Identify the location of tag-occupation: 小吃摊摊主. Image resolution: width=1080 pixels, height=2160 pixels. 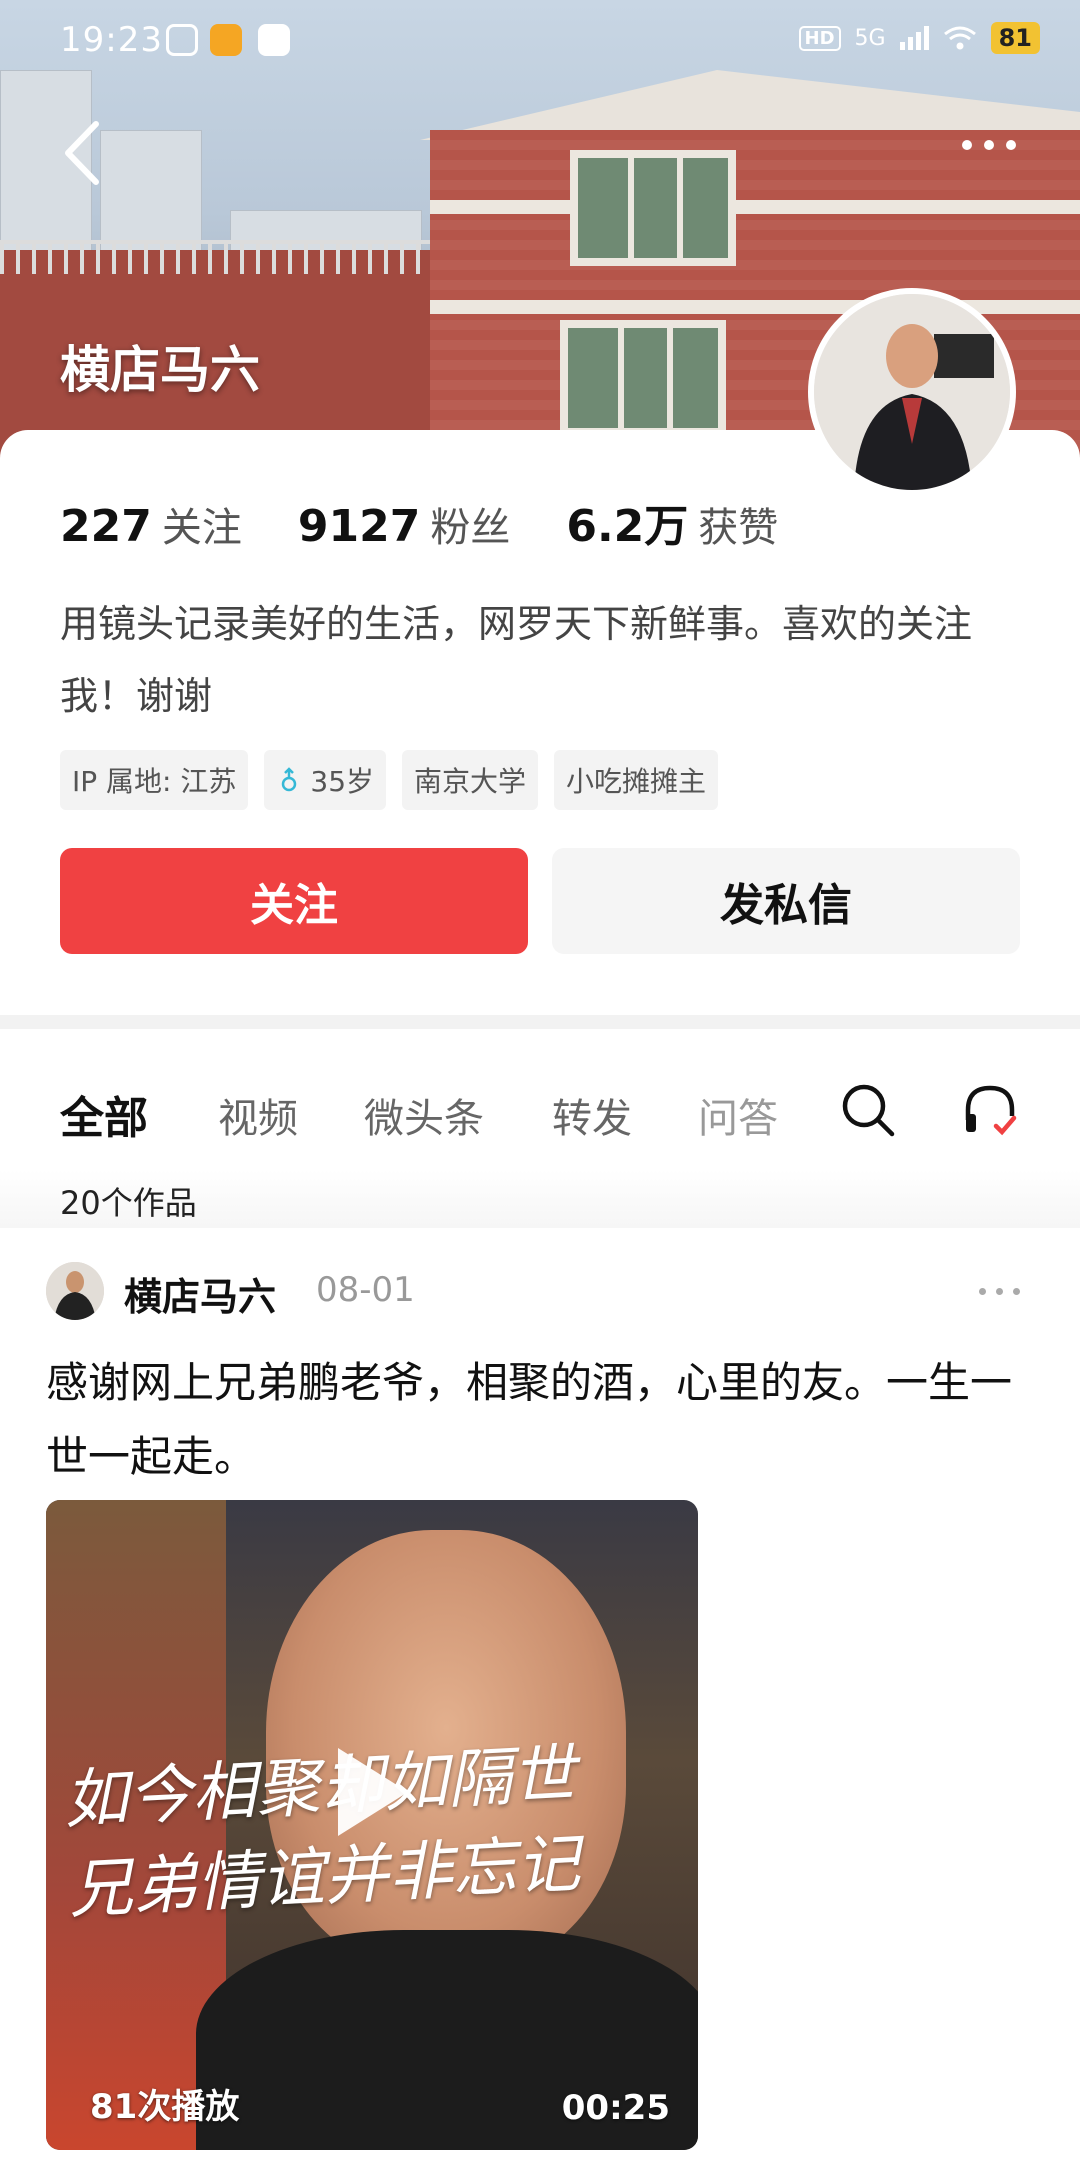
(636, 780).